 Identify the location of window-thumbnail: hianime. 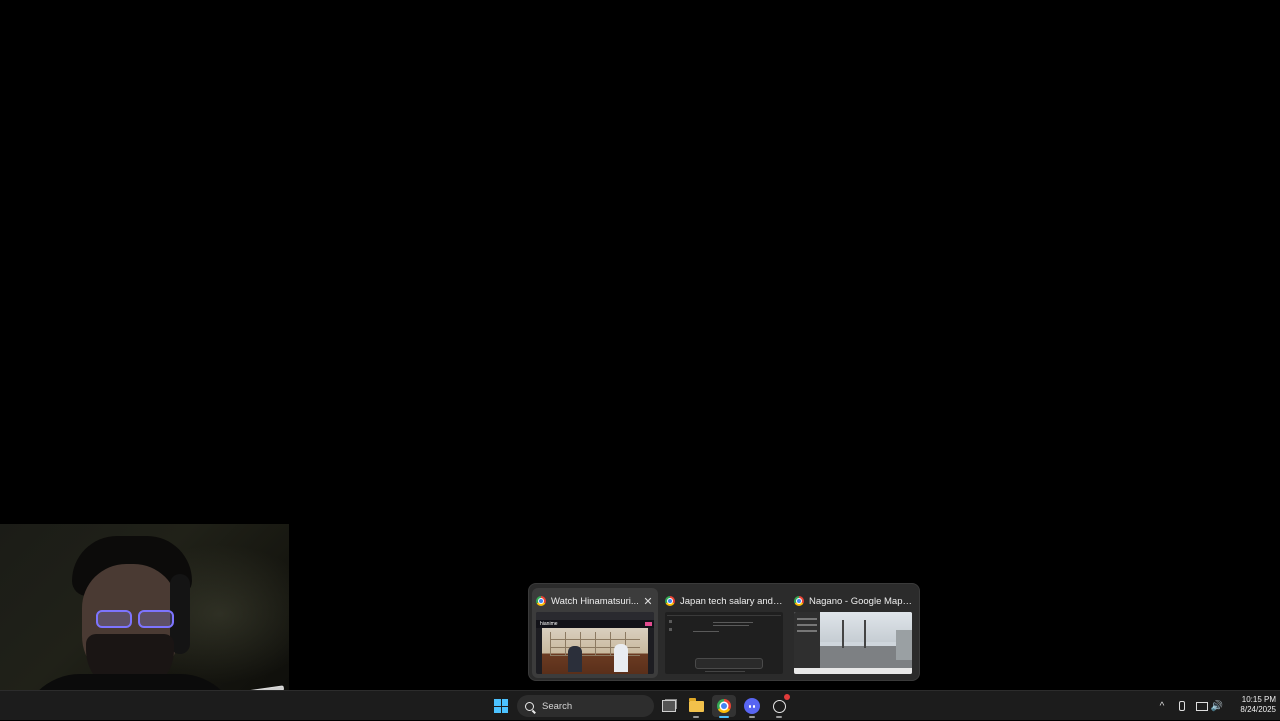
(595, 643).